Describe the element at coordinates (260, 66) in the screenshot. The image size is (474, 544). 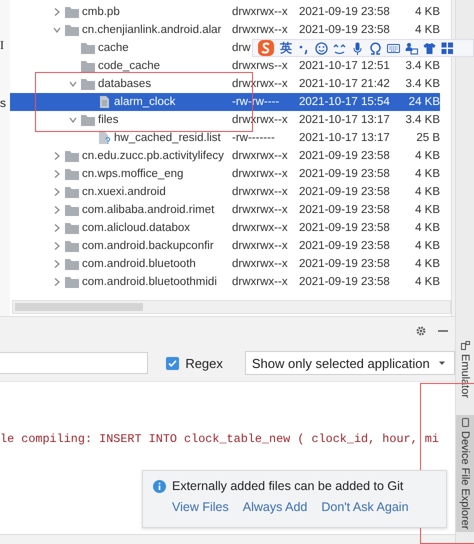
I see `permissions-text: drwxrws--x` at that location.